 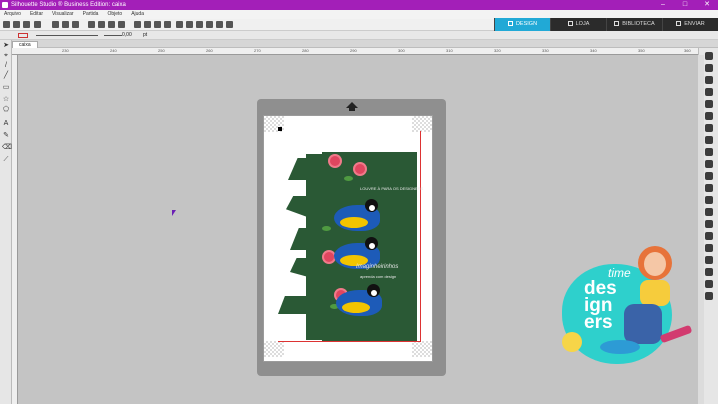 What do you see at coordinates (709, 296) in the screenshot?
I see `scale-icon` at bounding box center [709, 296].